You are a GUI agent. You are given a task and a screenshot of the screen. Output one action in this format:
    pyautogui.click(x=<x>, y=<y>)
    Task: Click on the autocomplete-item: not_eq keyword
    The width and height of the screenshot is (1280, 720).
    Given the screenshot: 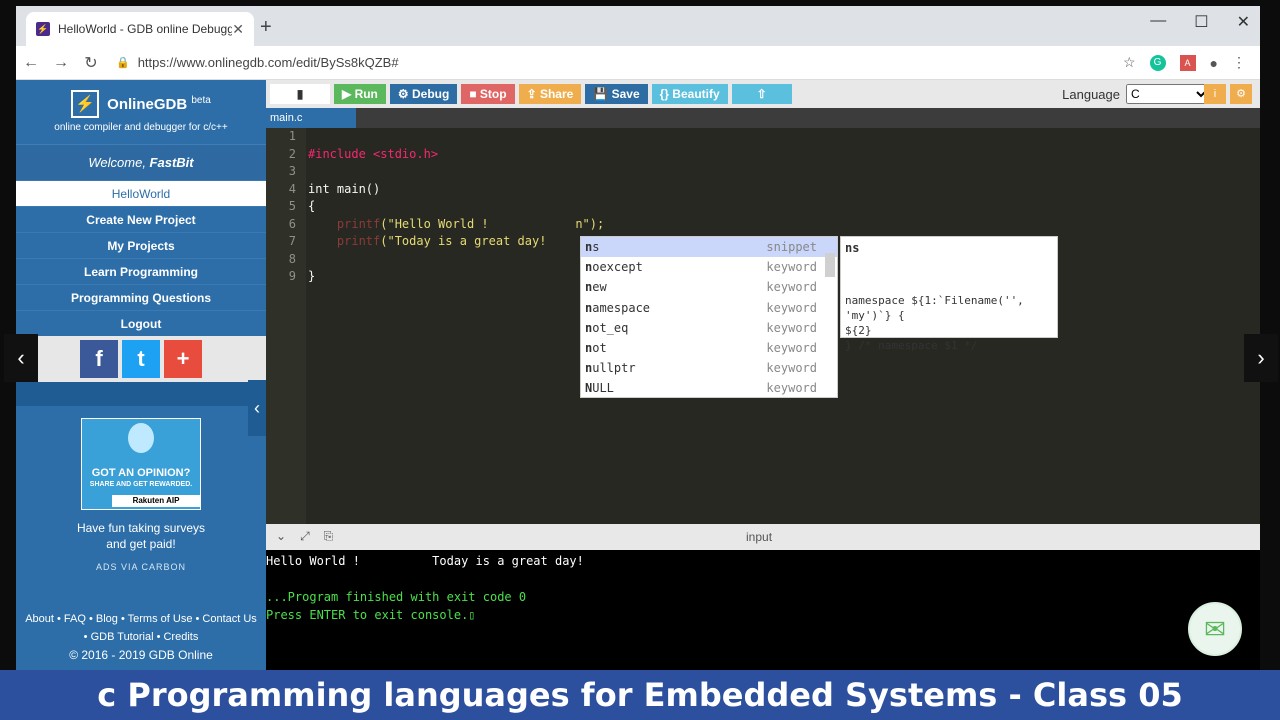 What is the action you would take?
    pyautogui.click(x=709, y=328)
    